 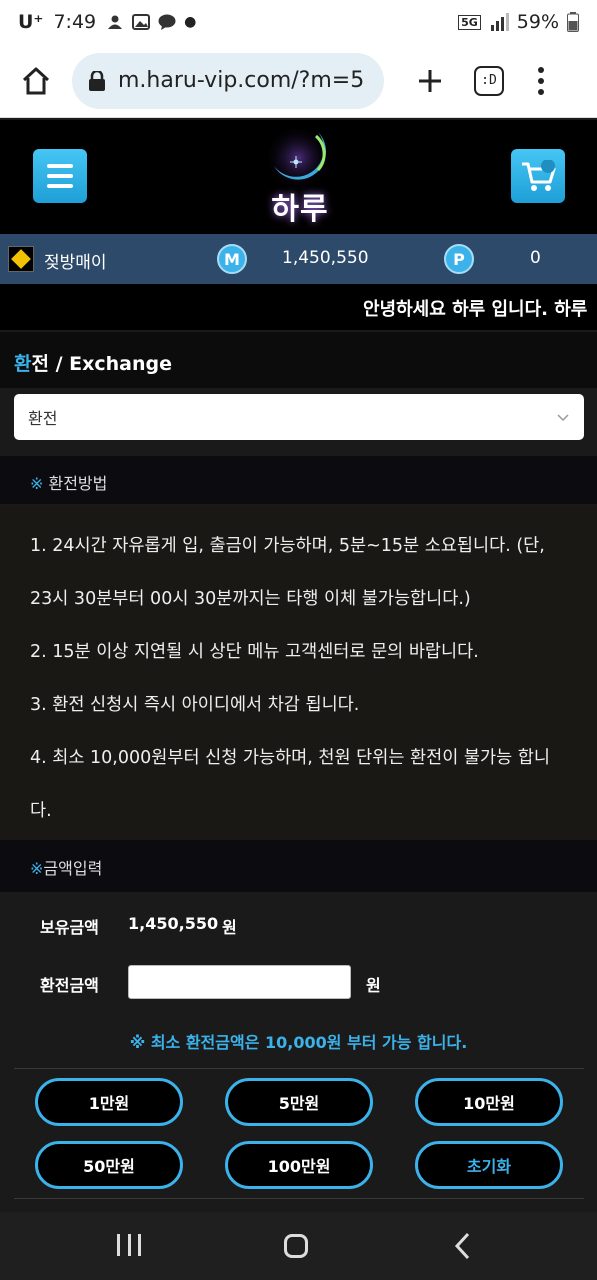 I want to click on battery-percent: 59%, so click(x=537, y=22).